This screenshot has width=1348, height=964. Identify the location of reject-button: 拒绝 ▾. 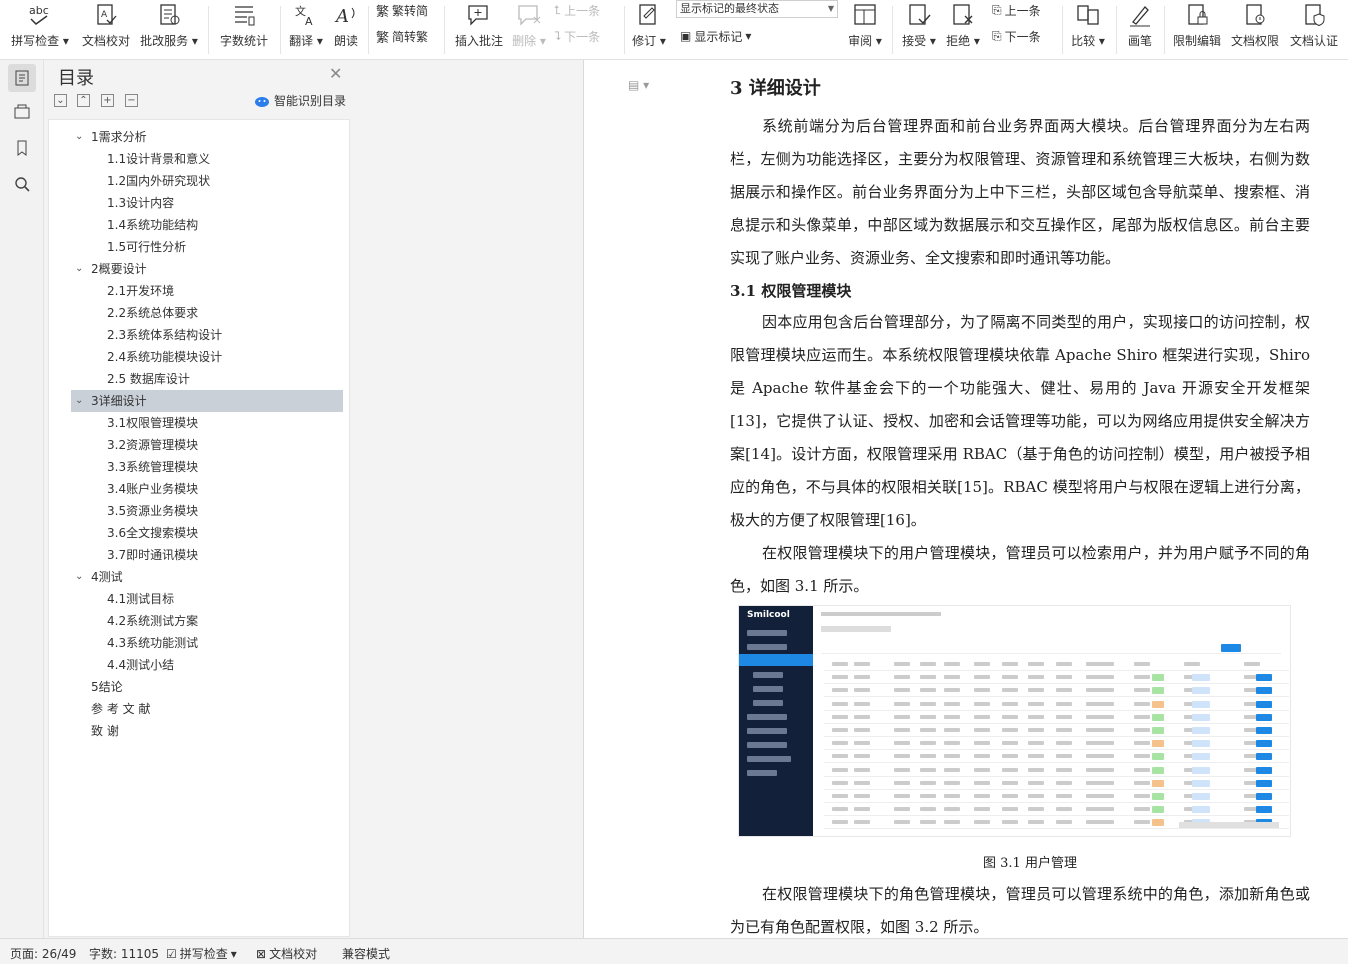
(963, 25).